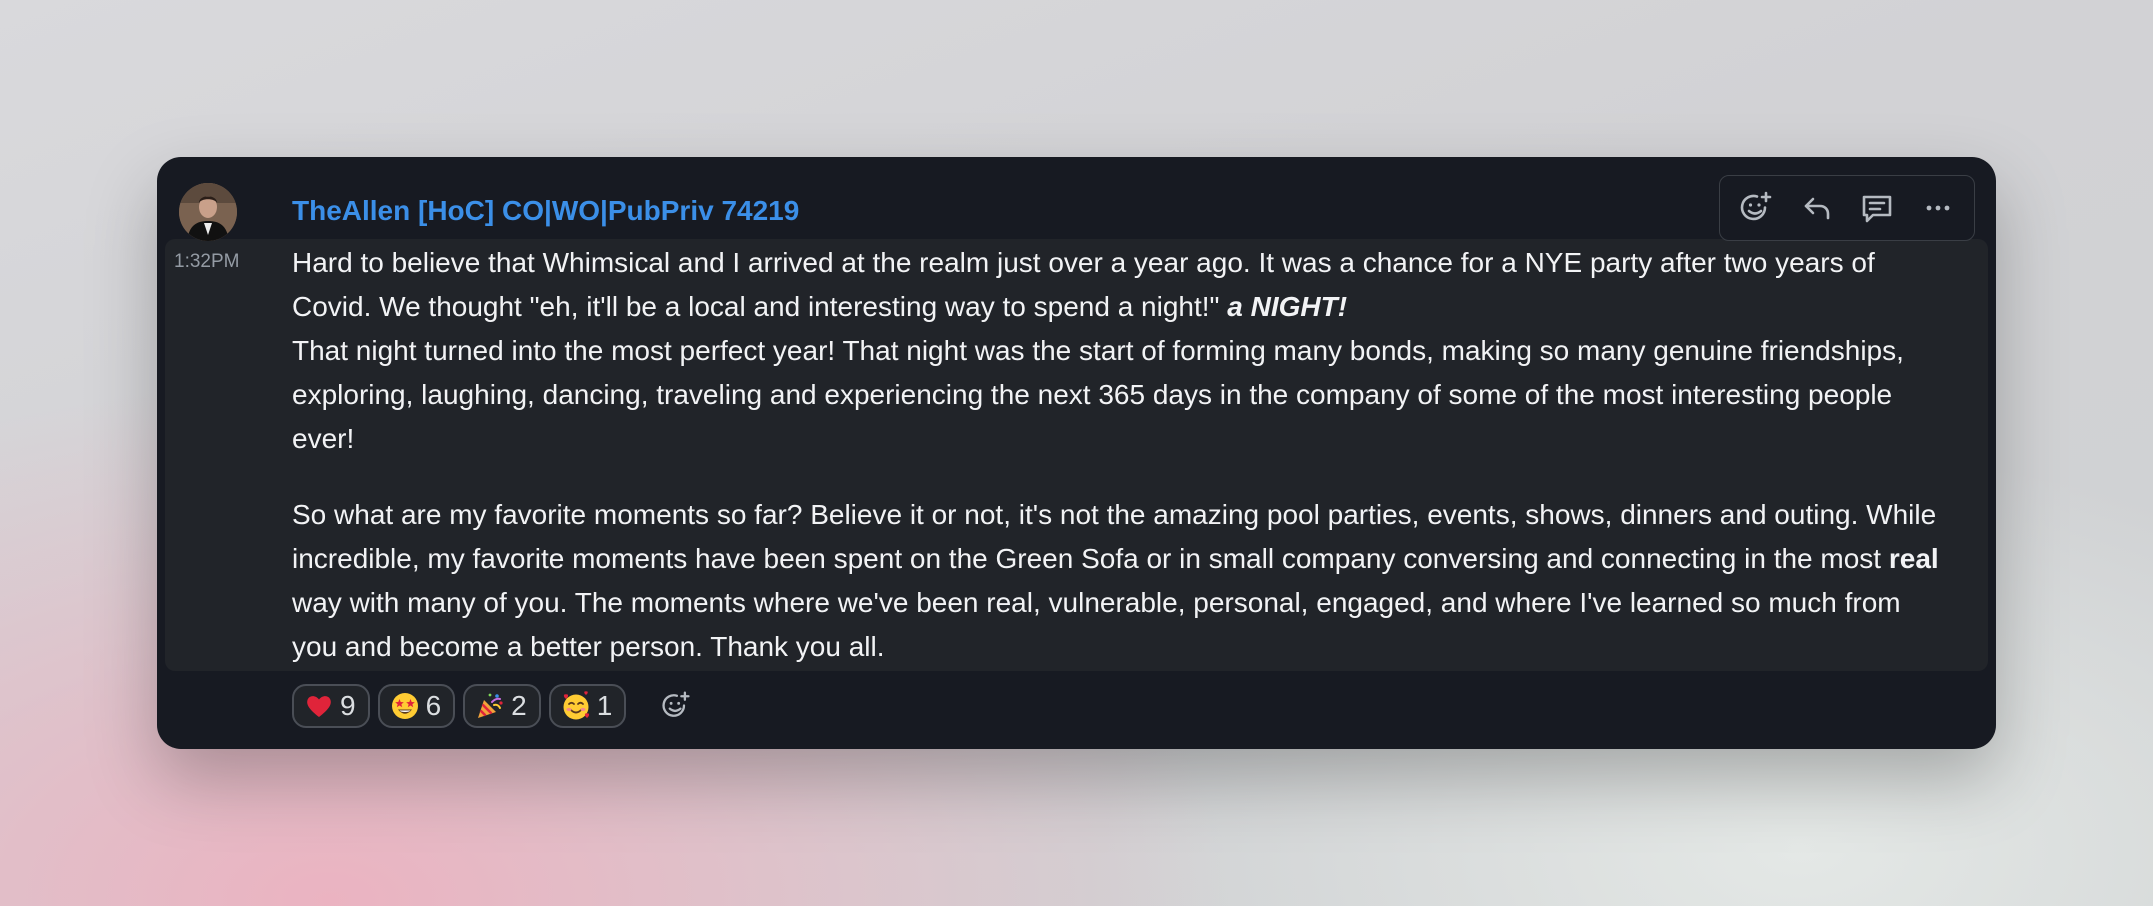 The height and width of the screenshot is (906, 2153). Describe the element at coordinates (405, 706) in the screenshot. I see `star-struck-icon` at that location.